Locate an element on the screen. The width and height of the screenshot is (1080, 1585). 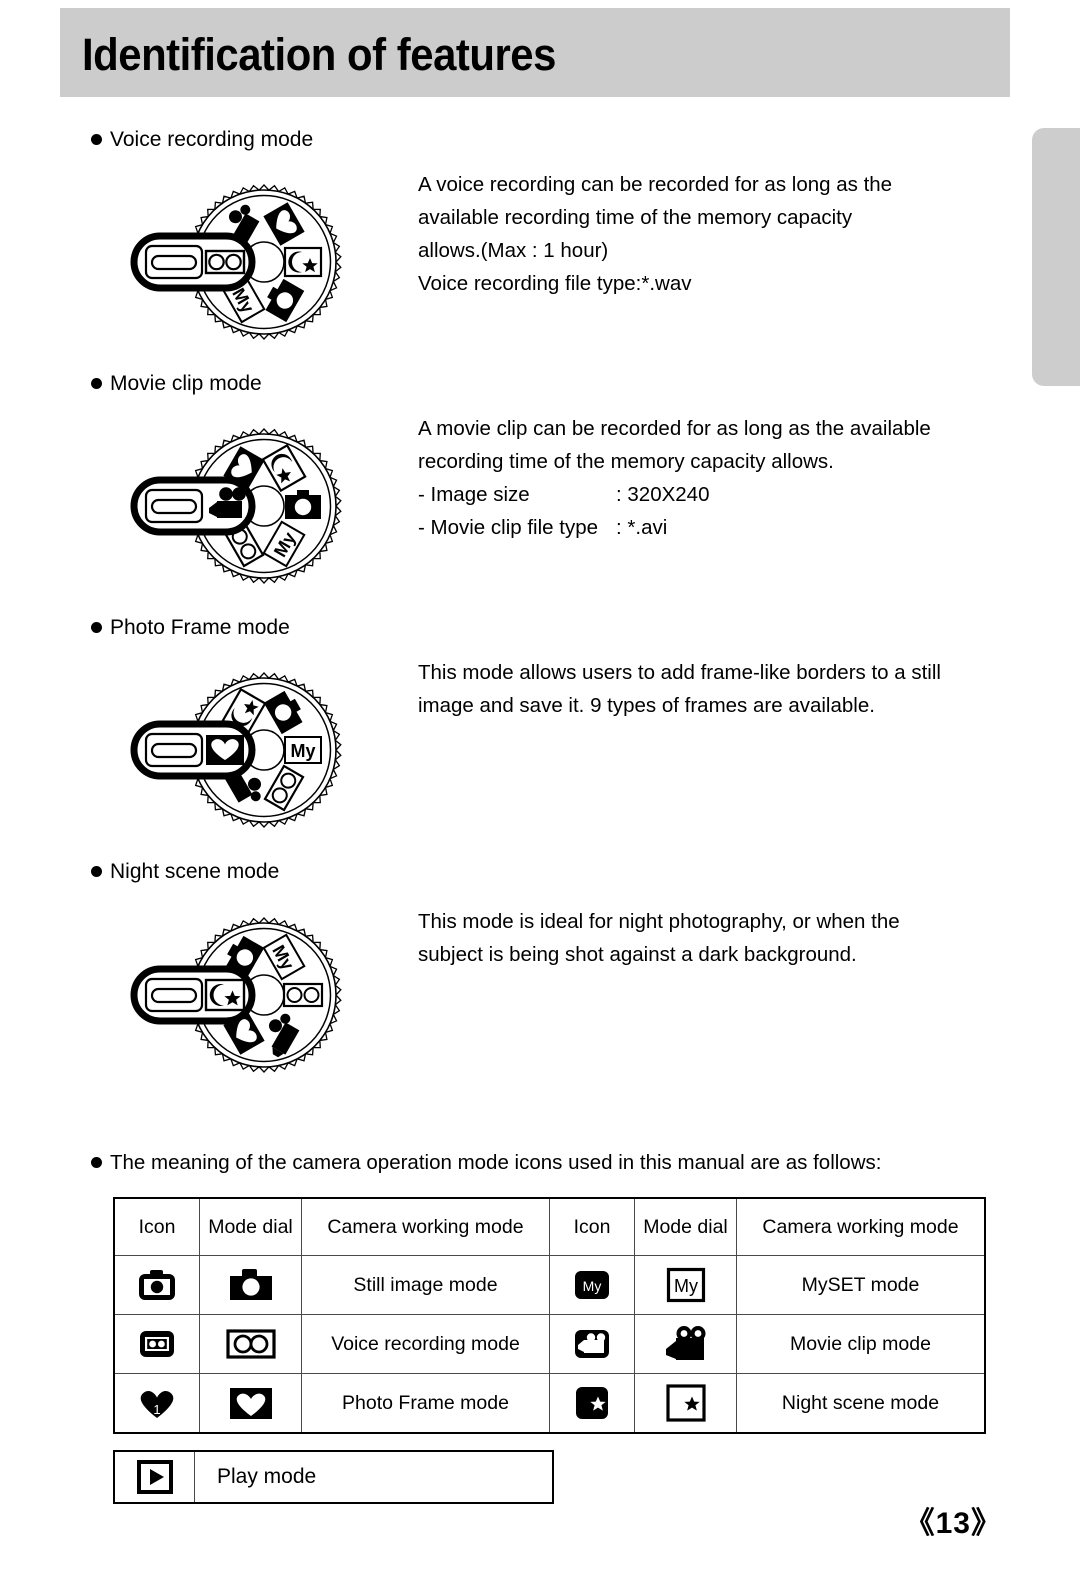
mode-dial-movie-clip: My is located at coordinates (237, 506).